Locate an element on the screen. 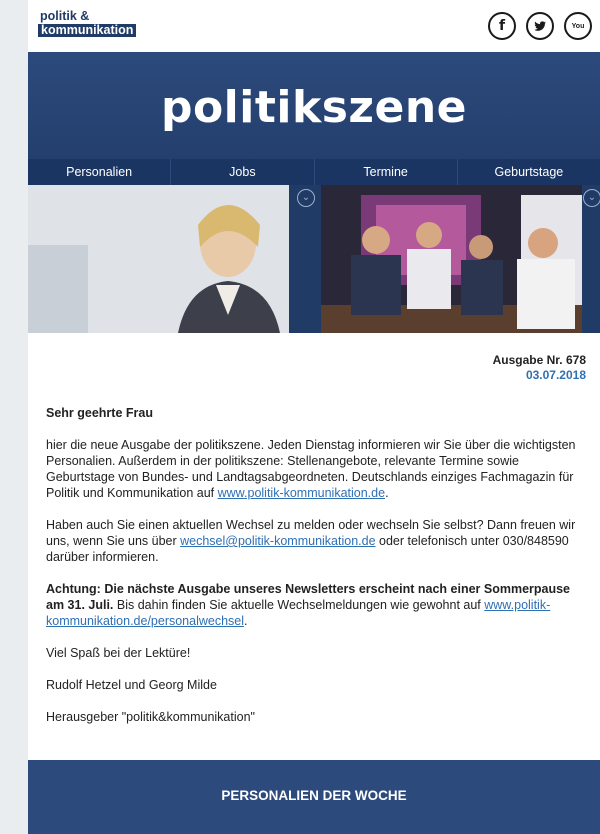  section-header: PERSONALIEN DER WOCHE is located at coordinates (314, 797).